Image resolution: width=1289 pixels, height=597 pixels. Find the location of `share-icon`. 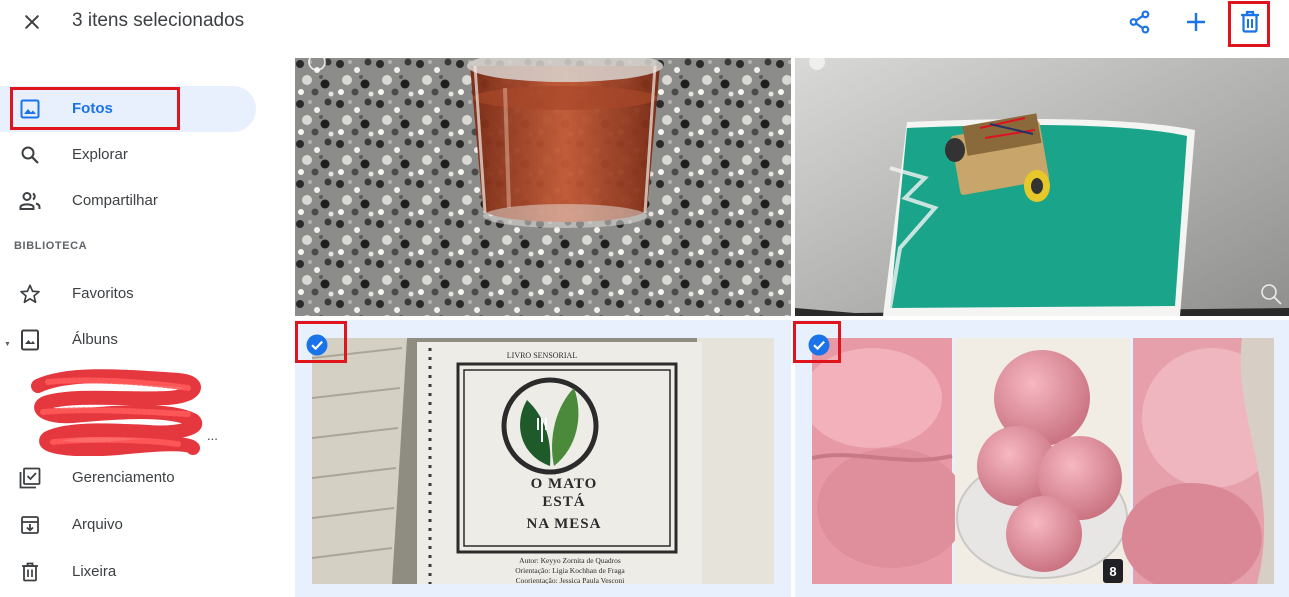

share-icon is located at coordinates (1139, 22).